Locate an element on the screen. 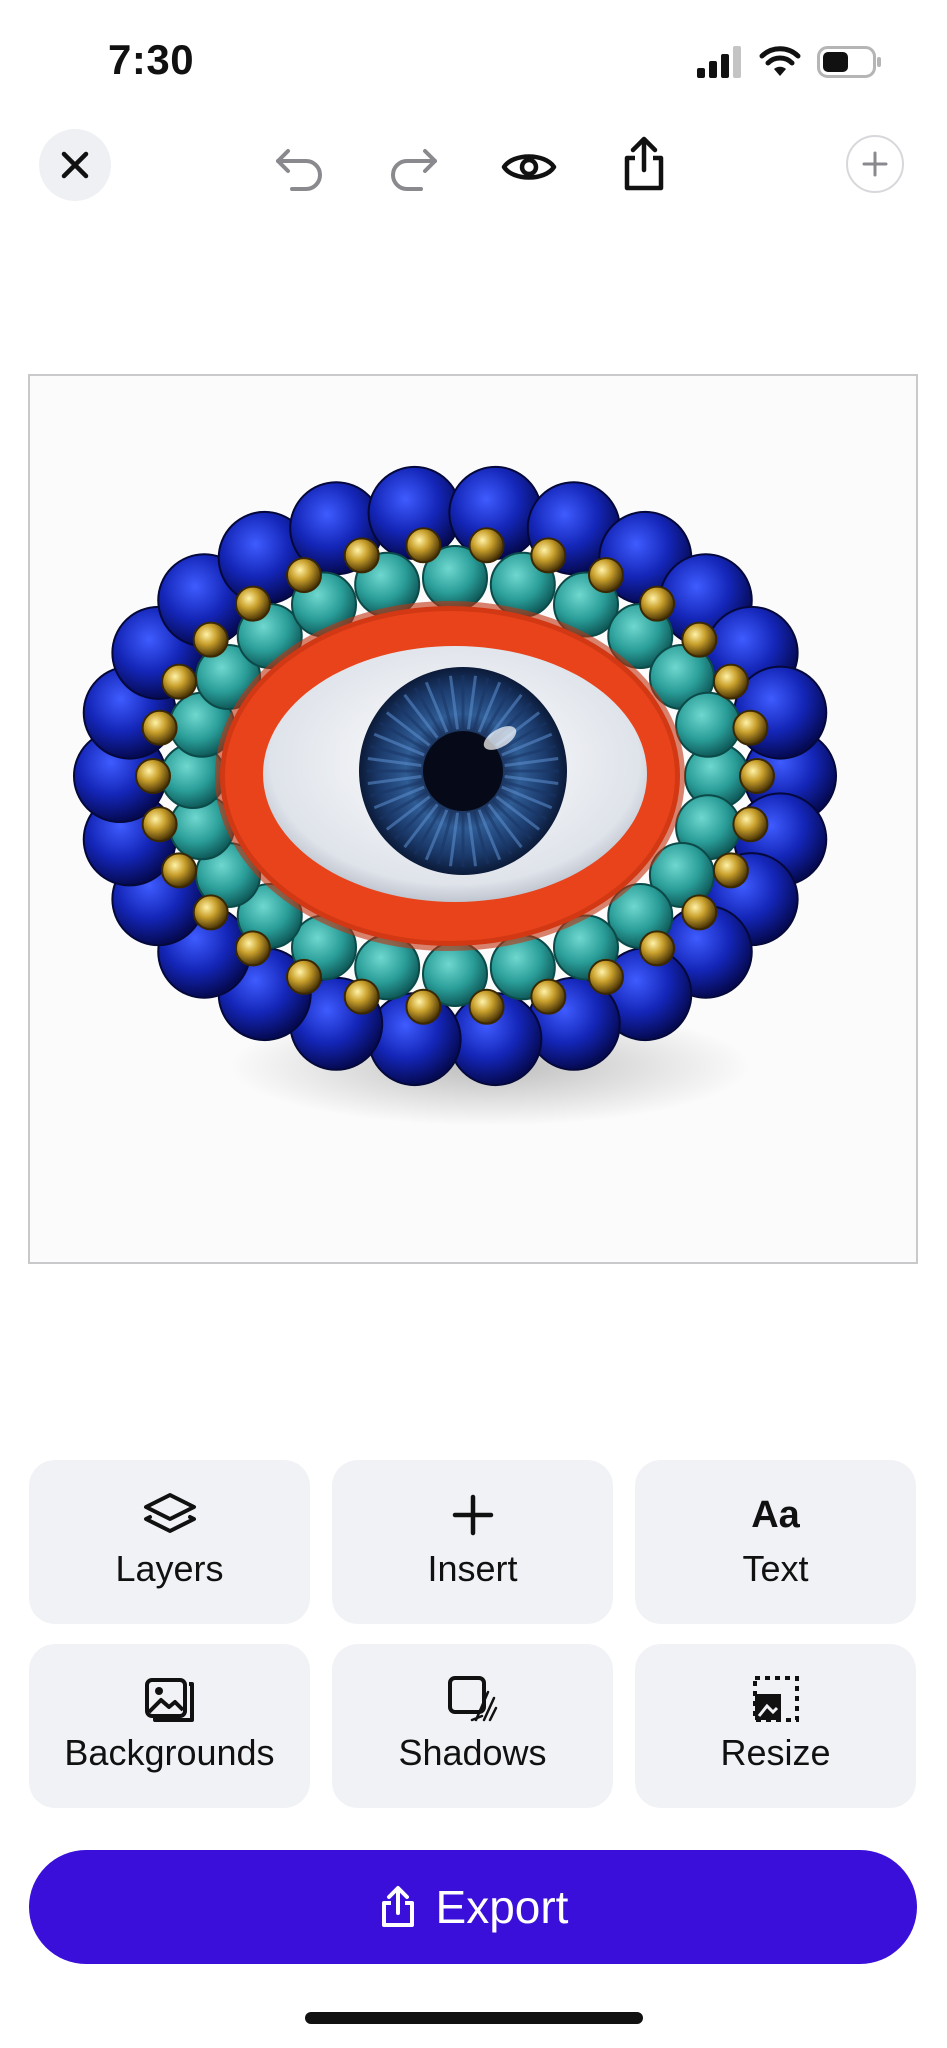  close-button is located at coordinates (75, 165).